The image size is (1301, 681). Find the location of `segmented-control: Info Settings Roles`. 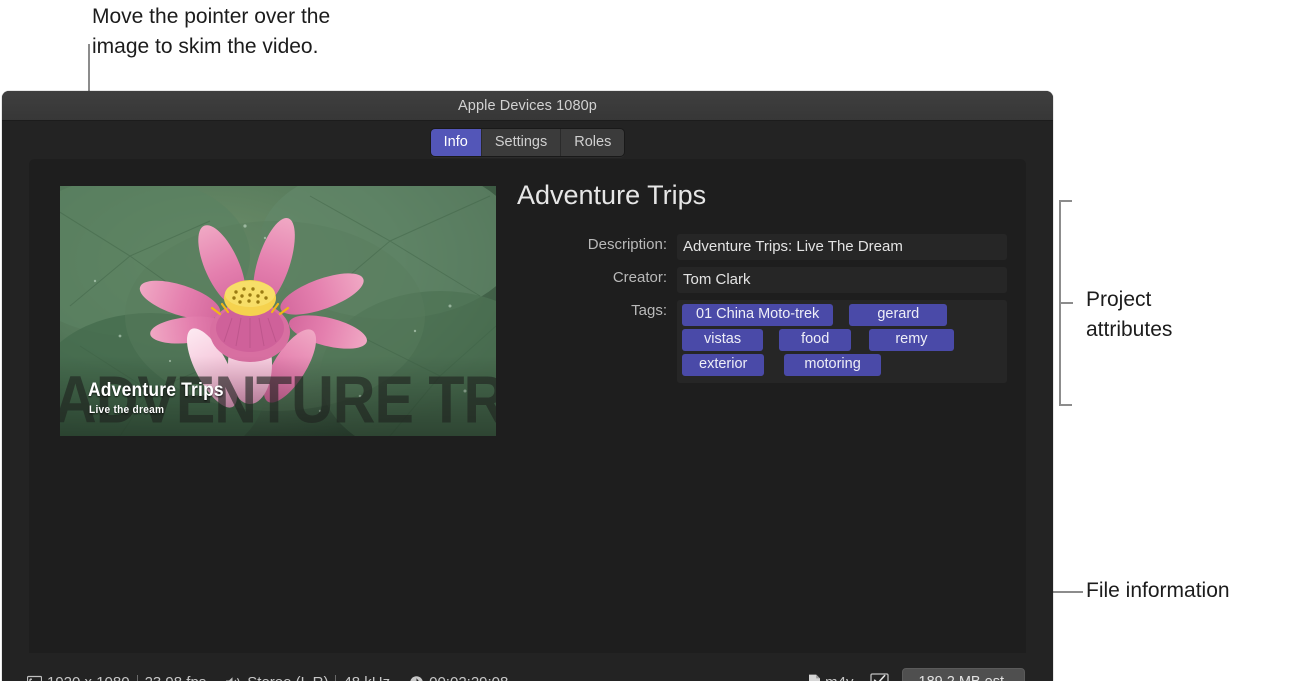

segmented-control: Info Settings Roles is located at coordinates (527, 142).